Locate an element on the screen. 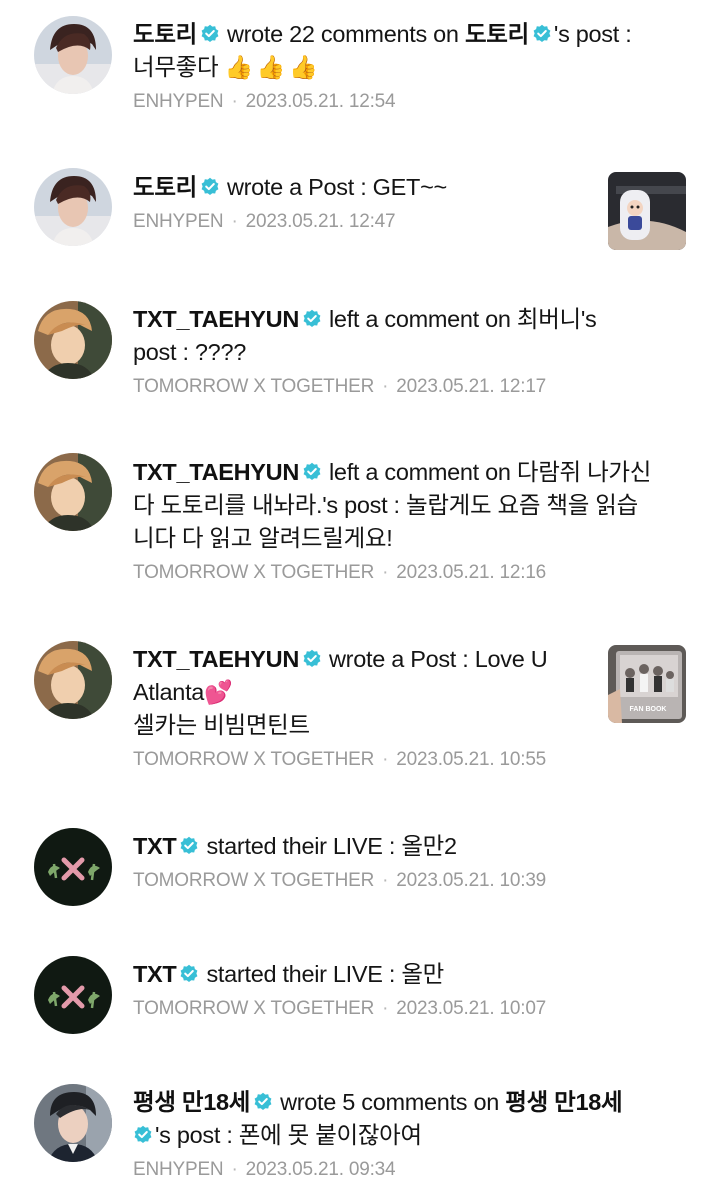 The image size is (720, 1199). action-text-cont: 니다 다 읽고 알려드릴게요! is located at coordinates (263, 538).